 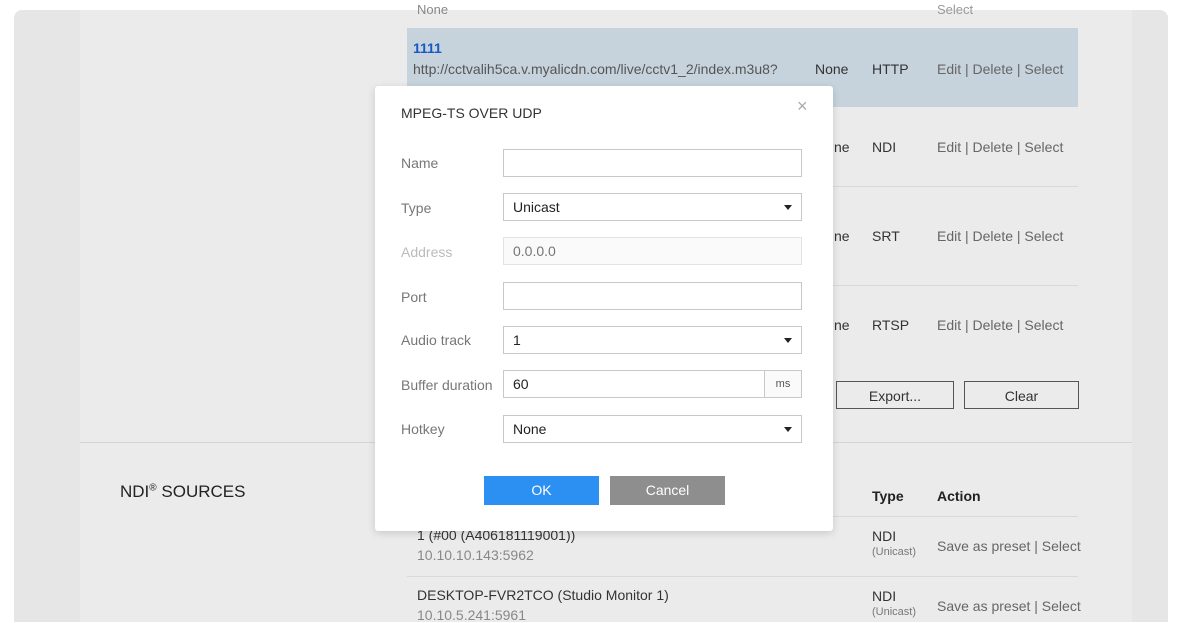 What do you see at coordinates (652, 163) in the screenshot?
I see `name-input` at bounding box center [652, 163].